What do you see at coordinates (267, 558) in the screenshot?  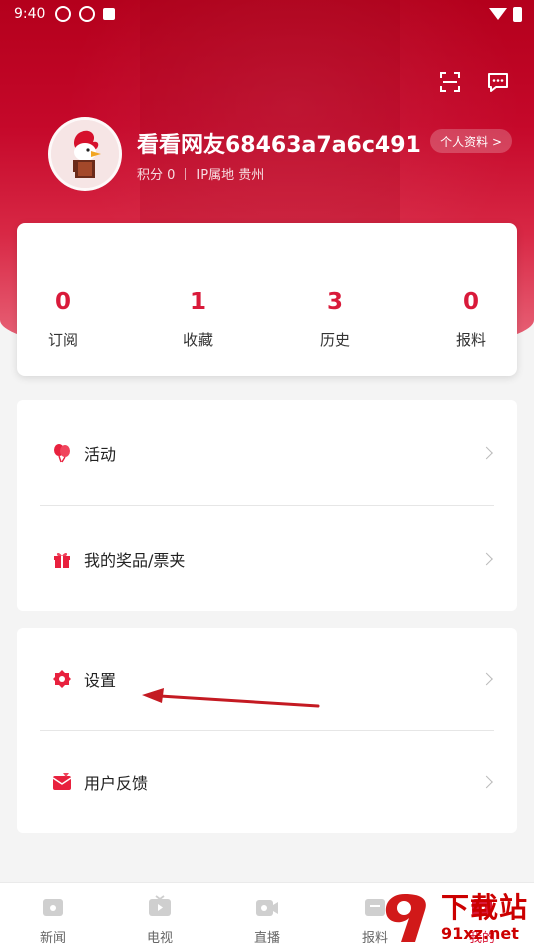 I see `menu-item-prizes-tickets: 我的奖品/票夹` at bounding box center [267, 558].